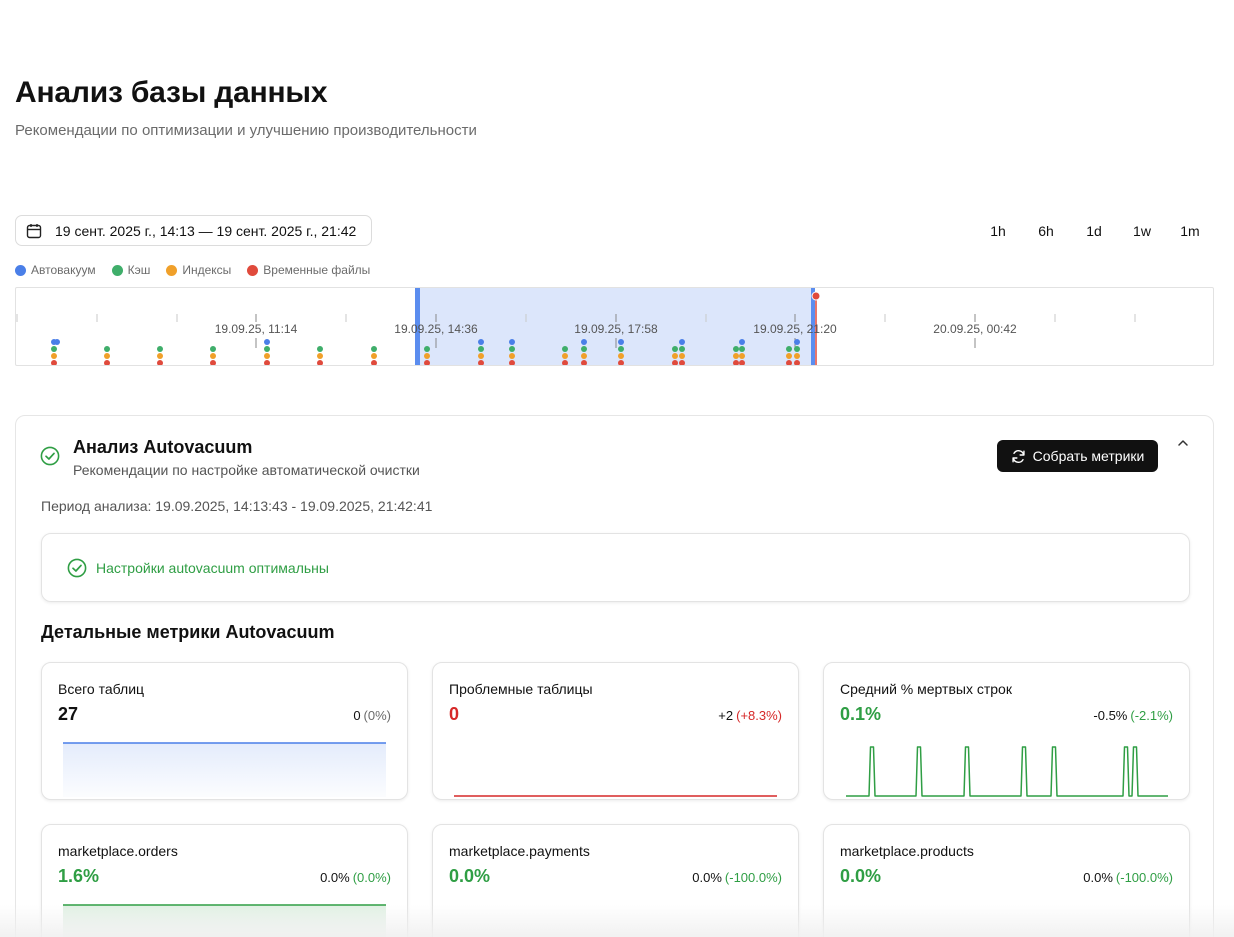 This screenshot has height=937, width=1234. I want to click on metric-delta-value: 0, so click(357, 715).